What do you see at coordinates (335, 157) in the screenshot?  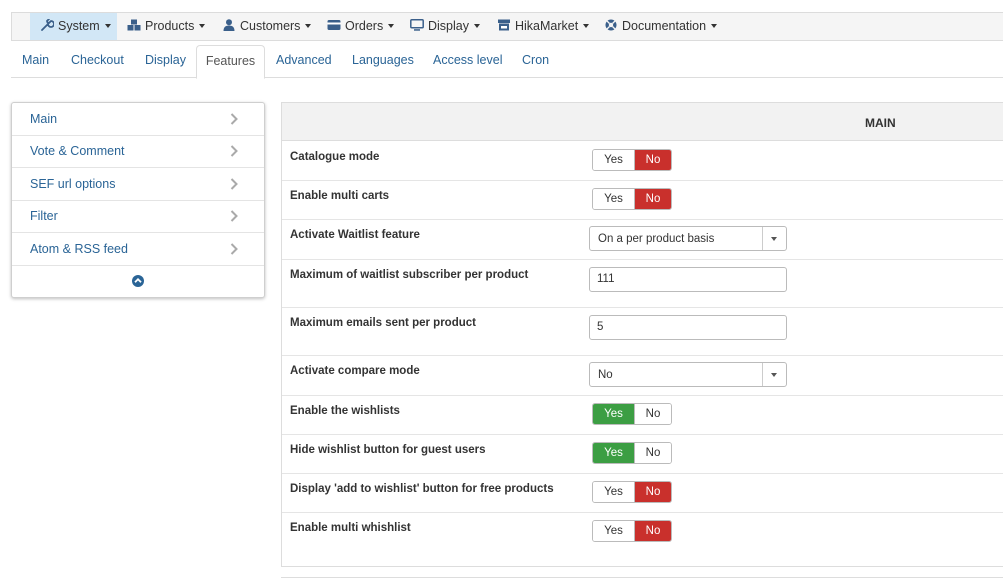 I see `setting-label: Catalogue mode` at bounding box center [335, 157].